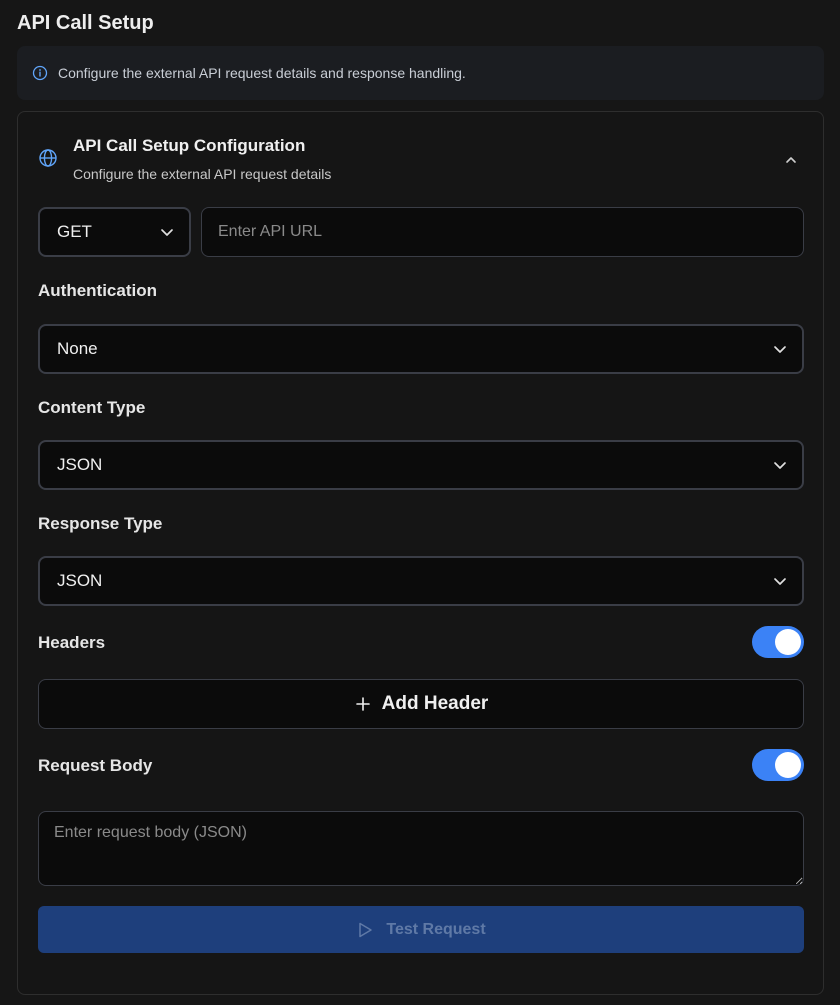  I want to click on headers-toggle, so click(778, 642).